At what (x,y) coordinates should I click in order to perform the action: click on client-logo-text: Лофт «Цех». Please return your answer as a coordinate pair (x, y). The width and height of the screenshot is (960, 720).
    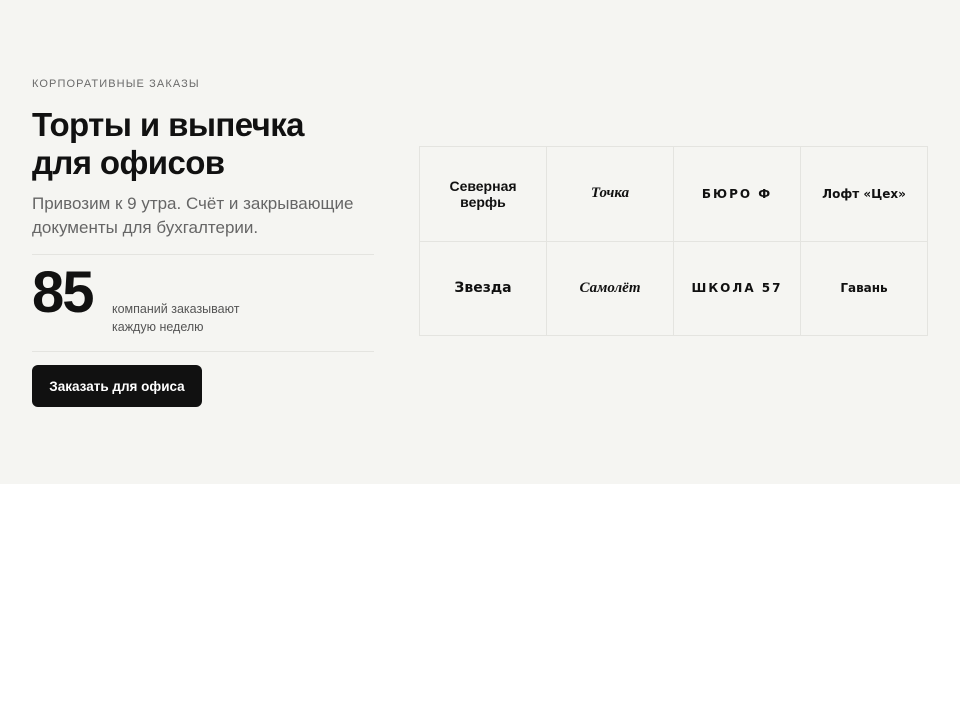
    Looking at the image, I should click on (864, 193).